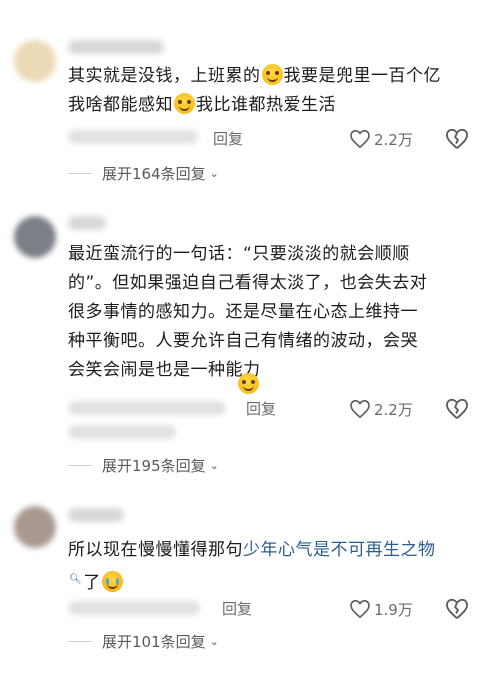 Image resolution: width=482 pixels, height=699 pixels. What do you see at coordinates (122, 432) in the screenshot?
I see `location-blurred` at bounding box center [122, 432].